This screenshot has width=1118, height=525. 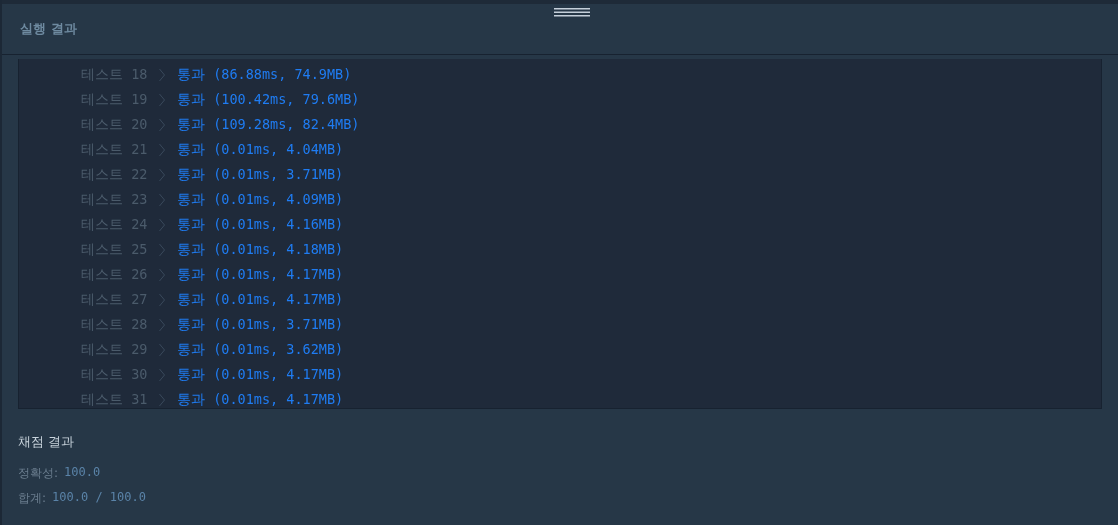 I want to click on drag-handle-icon, so click(x=572, y=12).